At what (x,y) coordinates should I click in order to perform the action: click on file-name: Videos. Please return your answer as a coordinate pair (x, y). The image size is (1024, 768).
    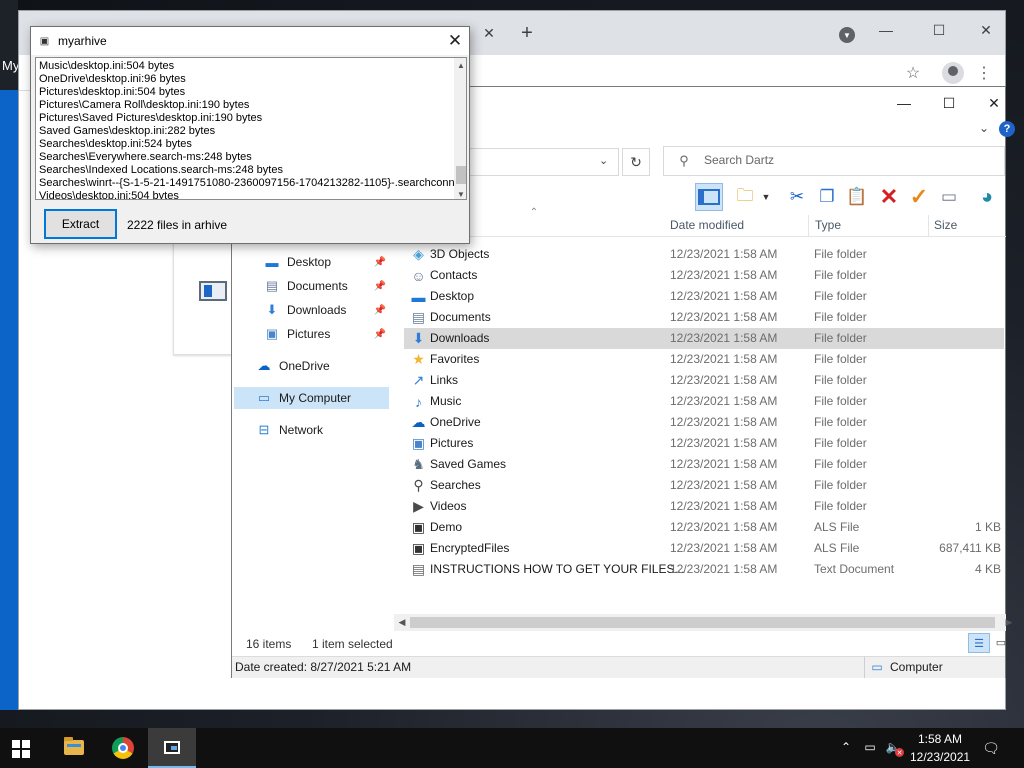
    Looking at the image, I should click on (448, 506).